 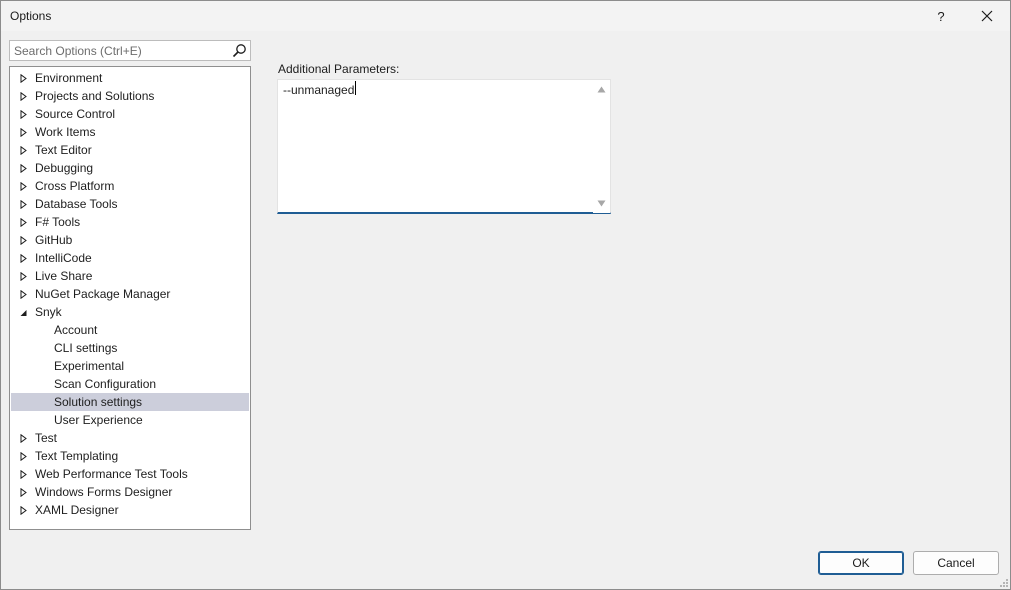 What do you see at coordinates (130, 456) in the screenshot?
I see `tree-category-item: Text Templating` at bounding box center [130, 456].